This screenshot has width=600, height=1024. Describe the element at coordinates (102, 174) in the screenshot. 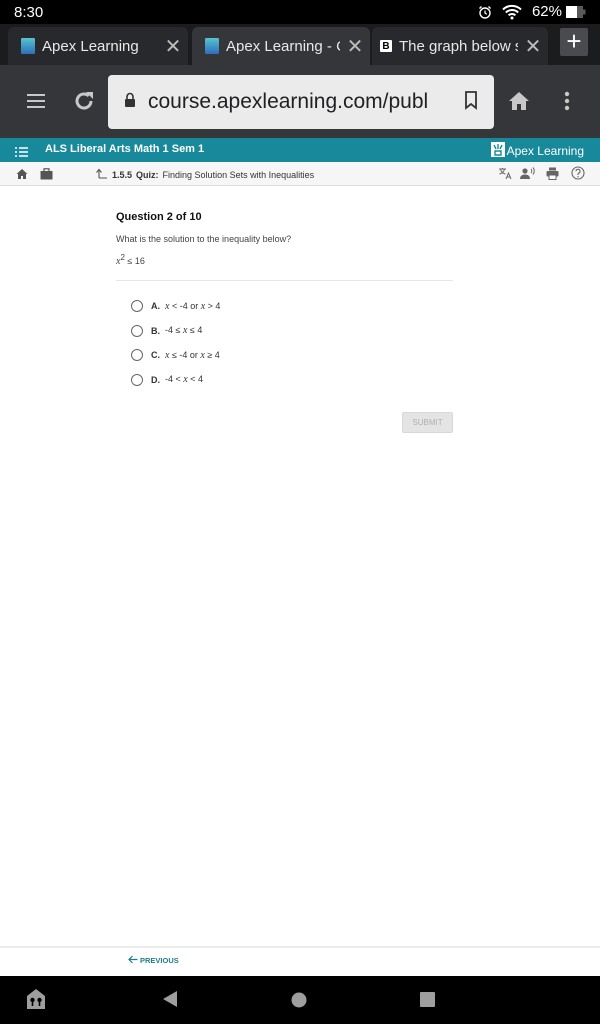

I see `up-level-icon` at that location.